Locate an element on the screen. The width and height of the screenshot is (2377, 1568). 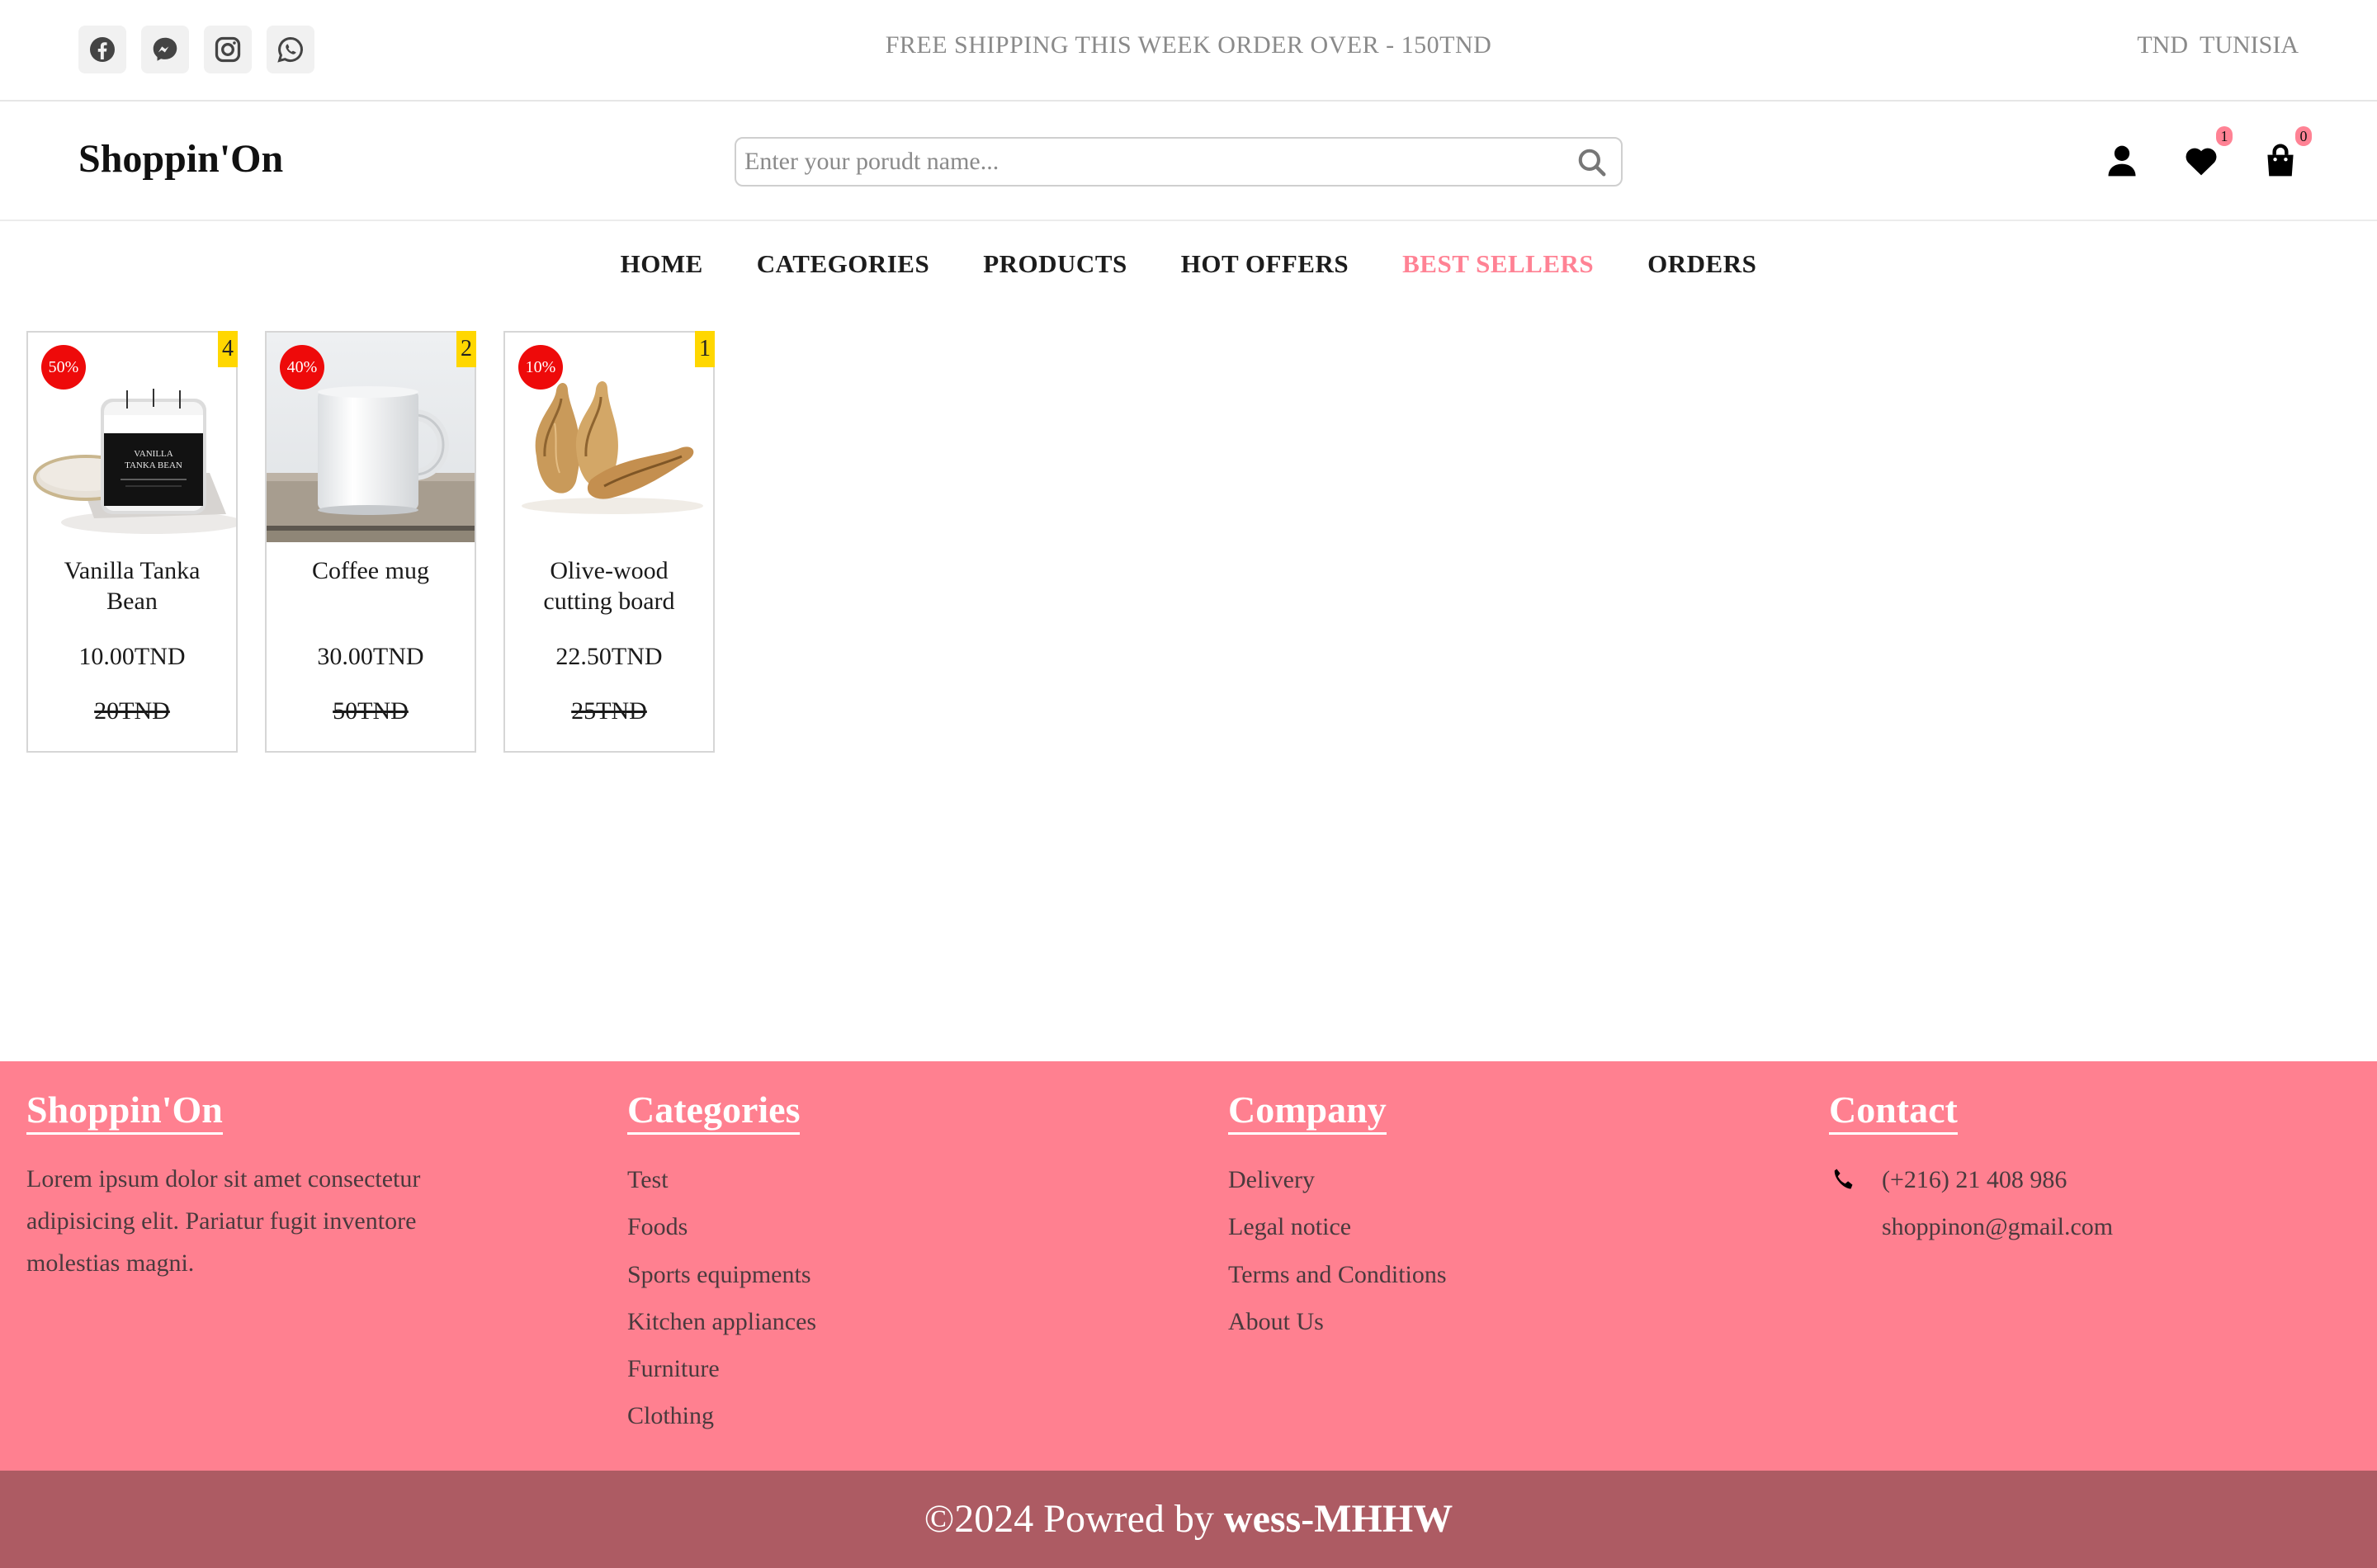
product-old-price: 50TND is located at coordinates (371, 711).